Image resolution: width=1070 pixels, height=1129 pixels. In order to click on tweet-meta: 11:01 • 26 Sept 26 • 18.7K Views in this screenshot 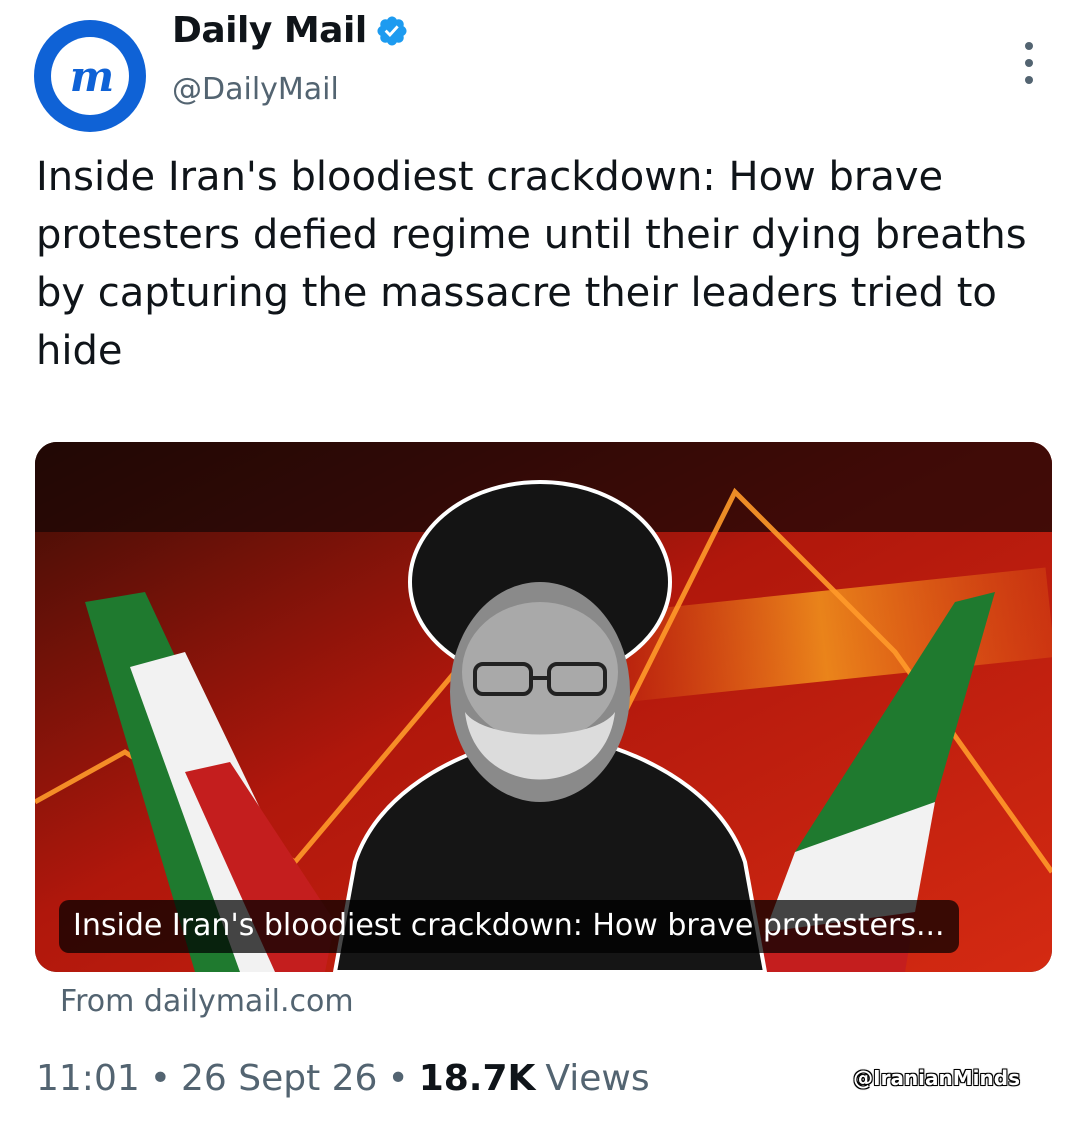, I will do `click(343, 1078)`.